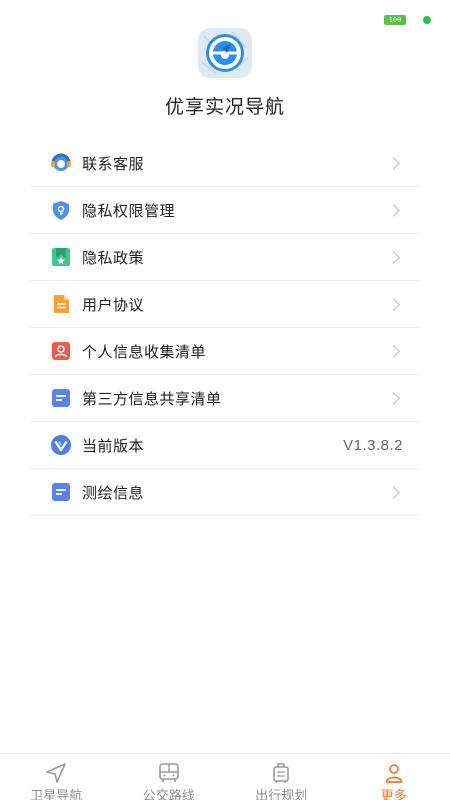  Describe the element at coordinates (56, 773) in the screenshot. I see `navigation-arrow-icon` at that location.